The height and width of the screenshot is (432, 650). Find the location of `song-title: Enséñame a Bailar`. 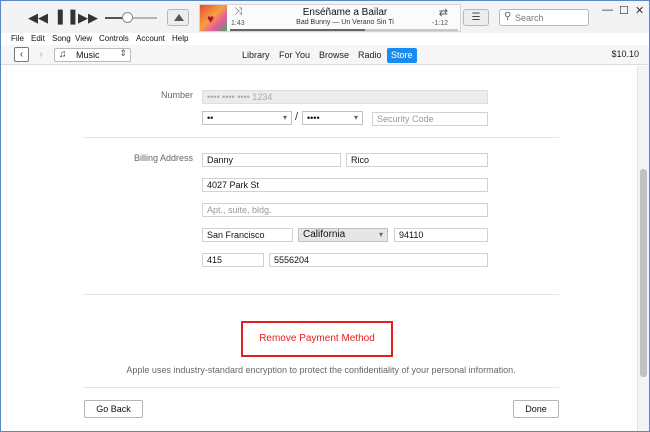

song-title: Enséñame a Bailar is located at coordinates (345, 12).